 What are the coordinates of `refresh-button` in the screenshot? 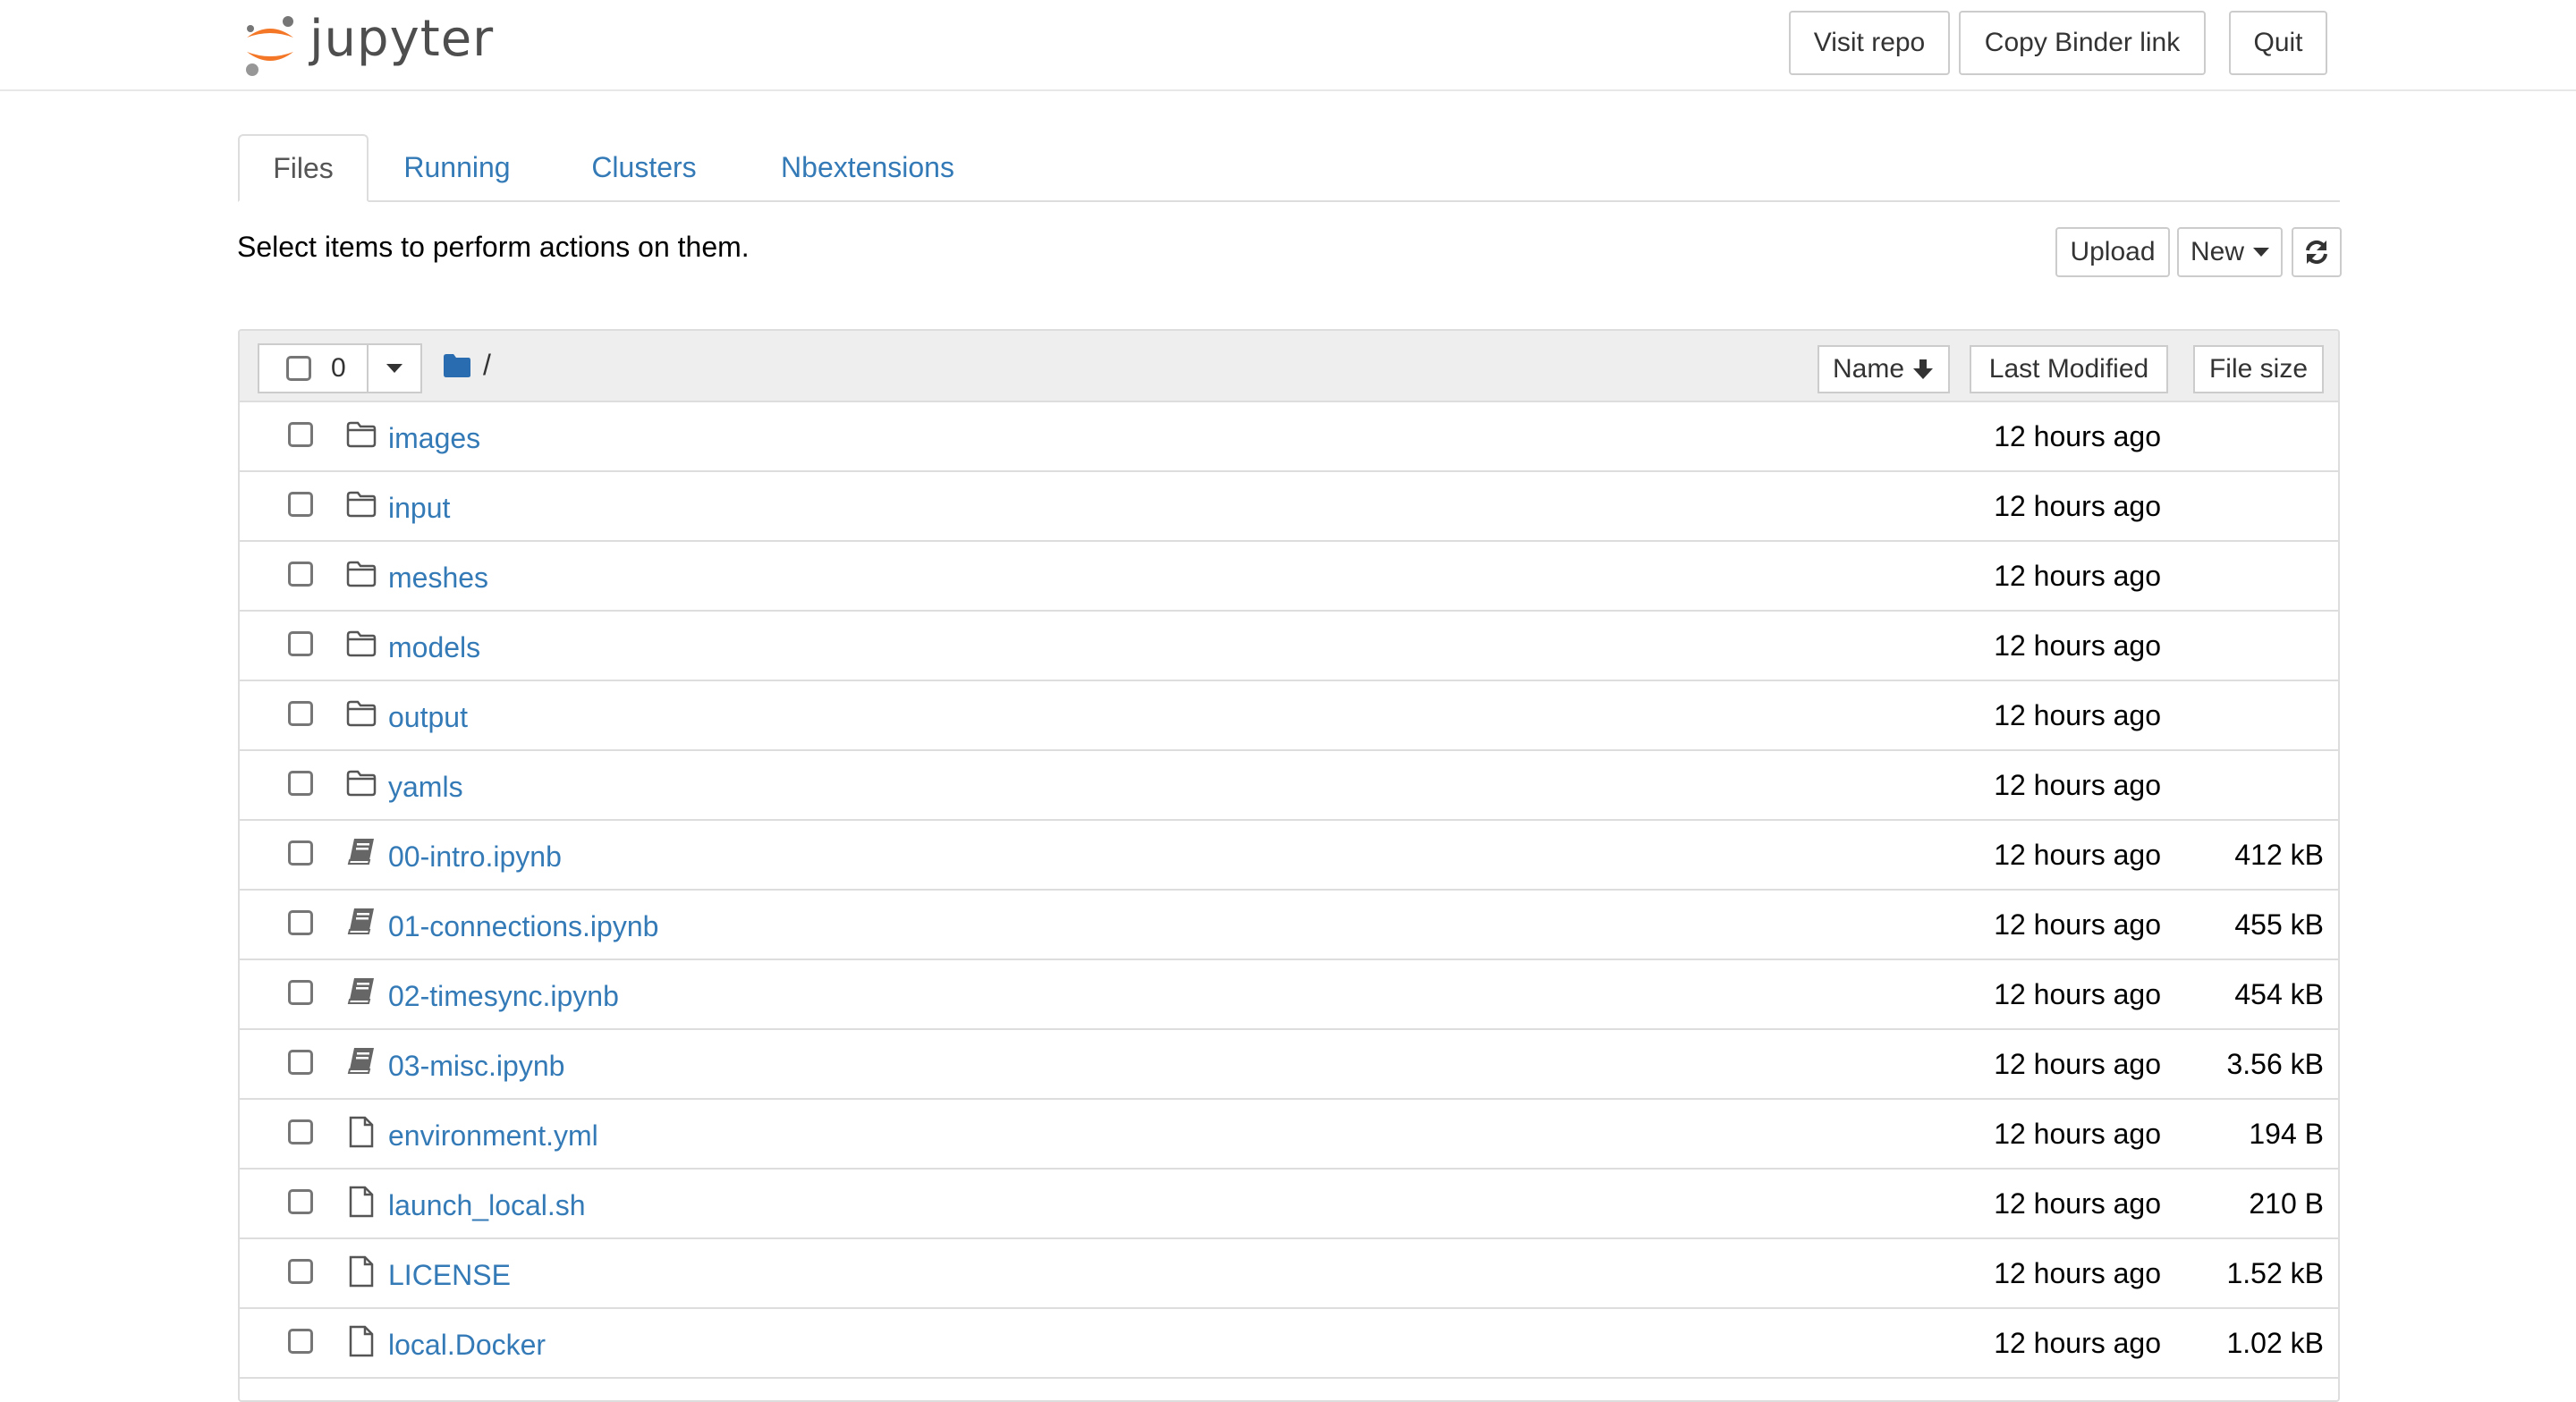 It's located at (2317, 252).